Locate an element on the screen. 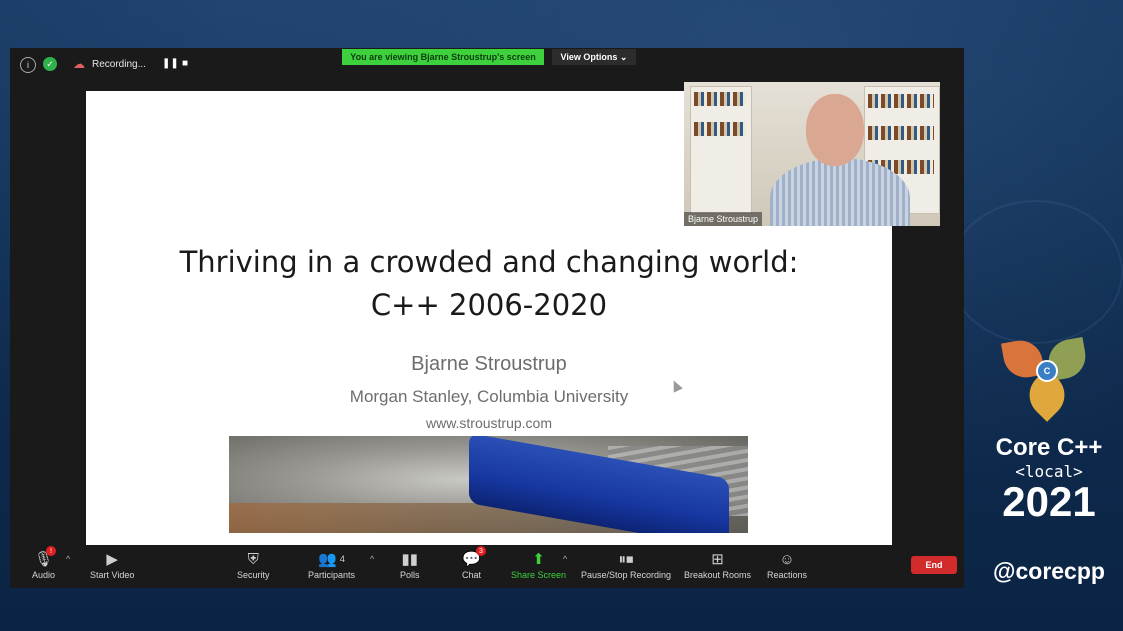  participant-video-tile: Bjarne Stroustrup is located at coordinates (812, 154).